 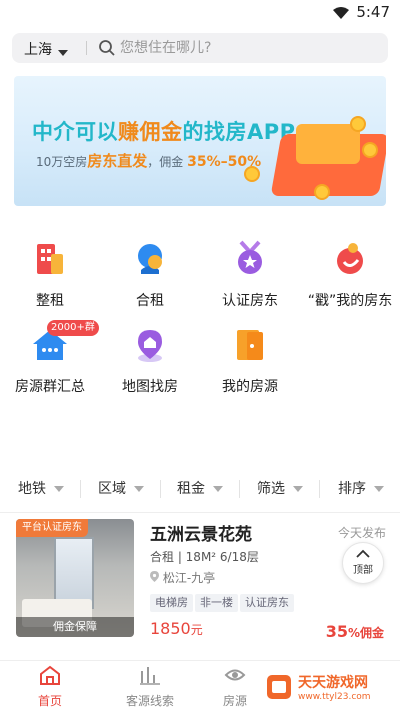 I want to click on guarantee-label: 佣金保障, so click(x=75, y=627).